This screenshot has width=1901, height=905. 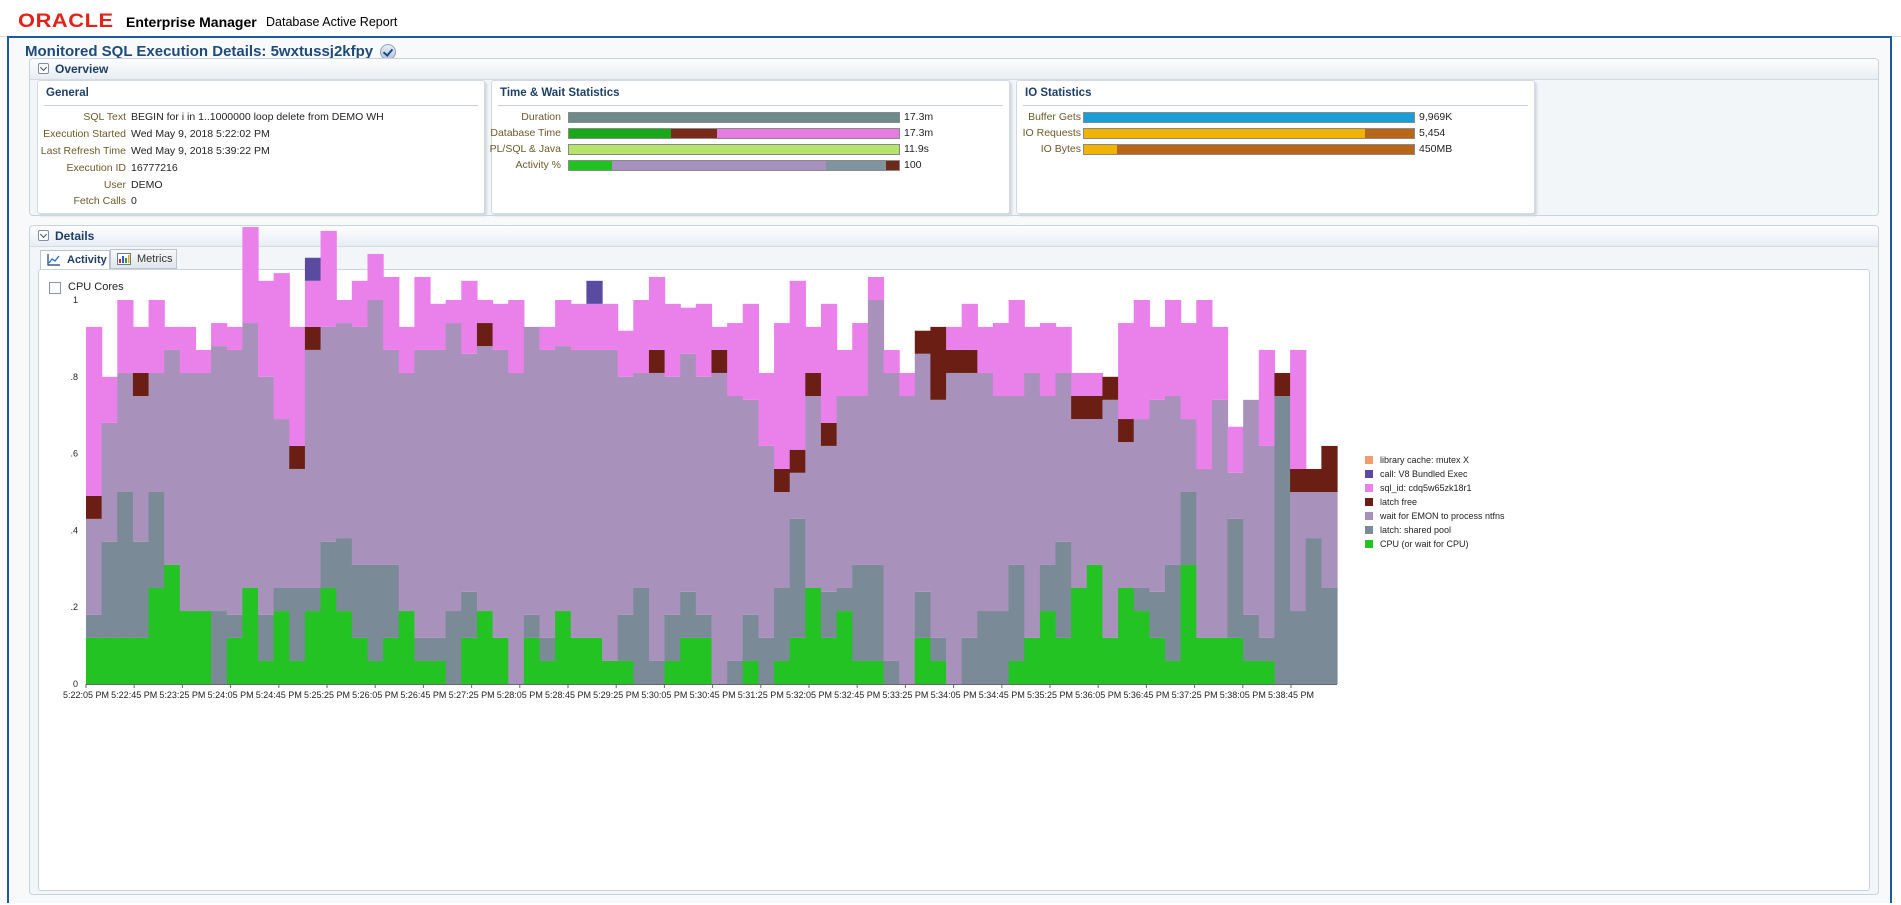 What do you see at coordinates (75, 684) in the screenshot?
I see `y-tick-label: 0` at bounding box center [75, 684].